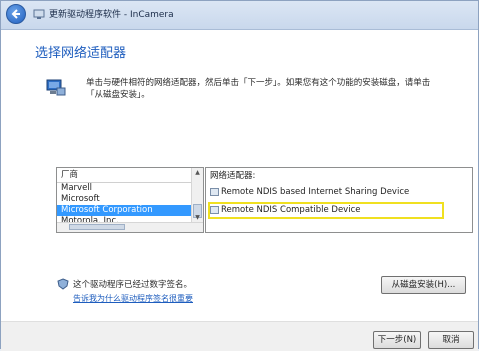 This screenshot has width=479, height=351. Describe the element at coordinates (239, 15) in the screenshot. I see `title-bar: 更新驱动程序软件 - InCamera` at that location.